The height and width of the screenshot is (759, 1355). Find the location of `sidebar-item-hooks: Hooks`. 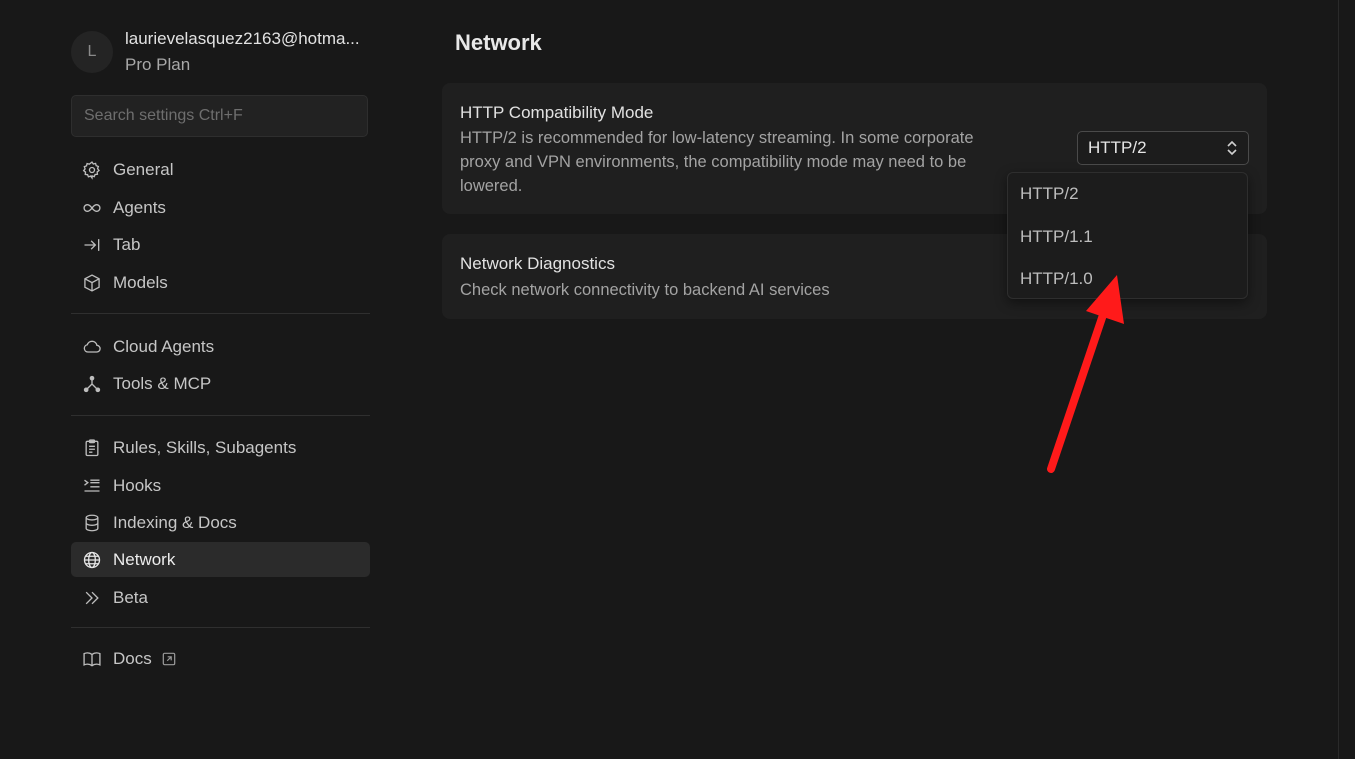

sidebar-item-hooks: Hooks is located at coordinates (220, 485).